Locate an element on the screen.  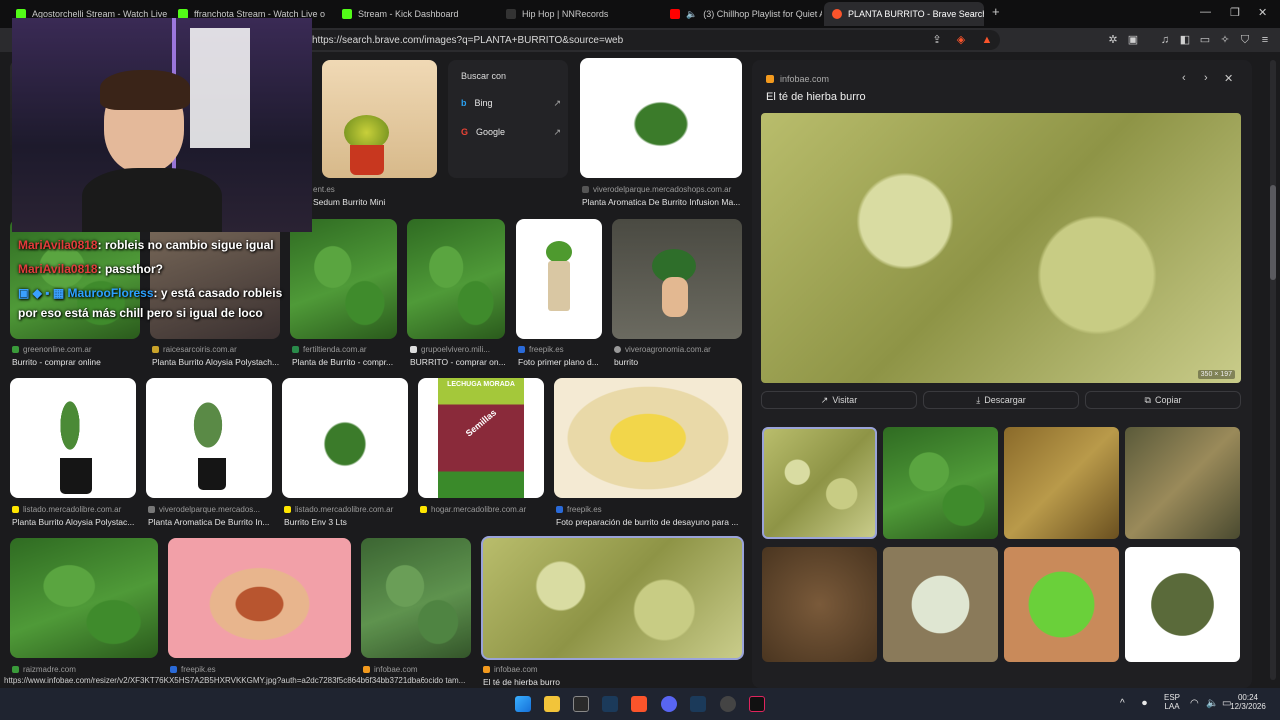
tab-title: Hip Hop | NNRecords is located at coordinates (565, 14).